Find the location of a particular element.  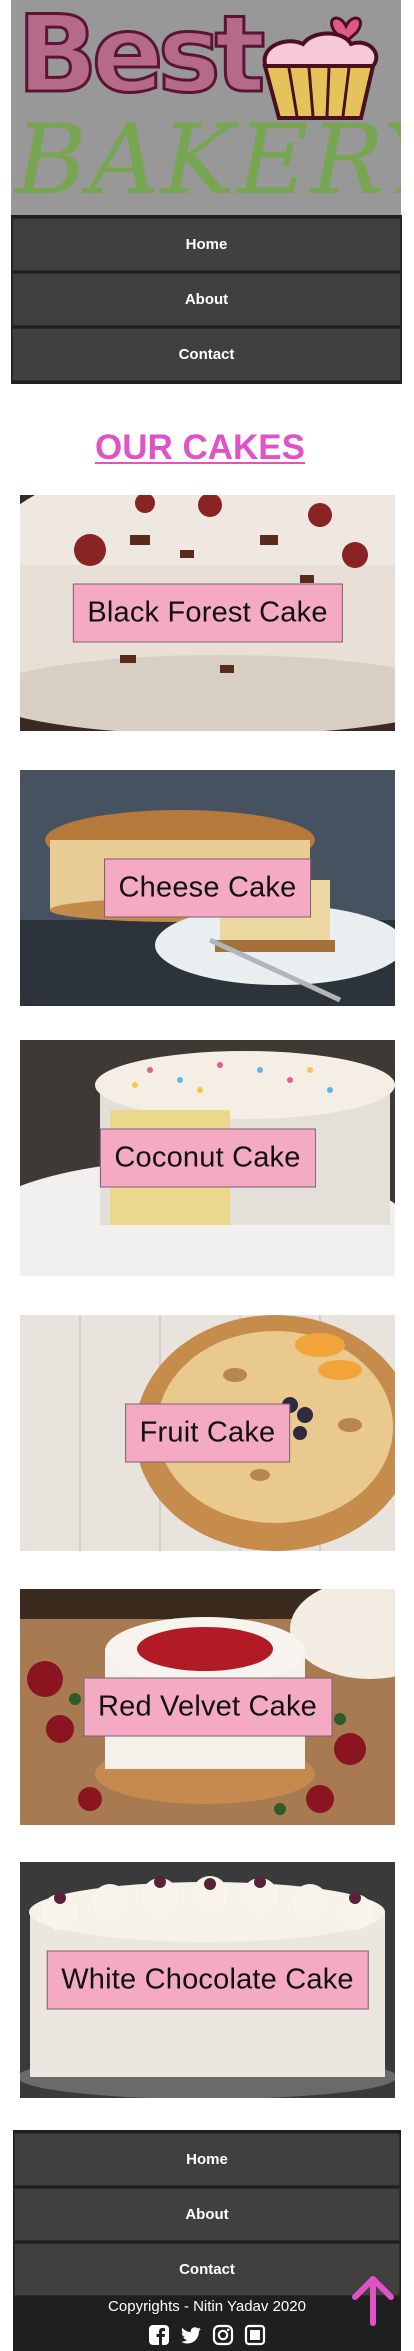

copyright-text: Copyrights - Nitin Yadav 2020 is located at coordinates (207, 2306).